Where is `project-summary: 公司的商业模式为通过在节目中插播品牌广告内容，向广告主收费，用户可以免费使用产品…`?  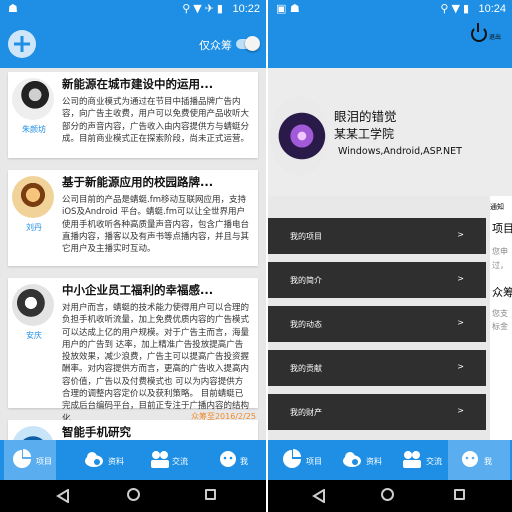 project-summary: 公司的商业模式为通过在节目中插播品牌广告内容，向广告主收费，用户可以免费使用产品… is located at coordinates (156, 120).